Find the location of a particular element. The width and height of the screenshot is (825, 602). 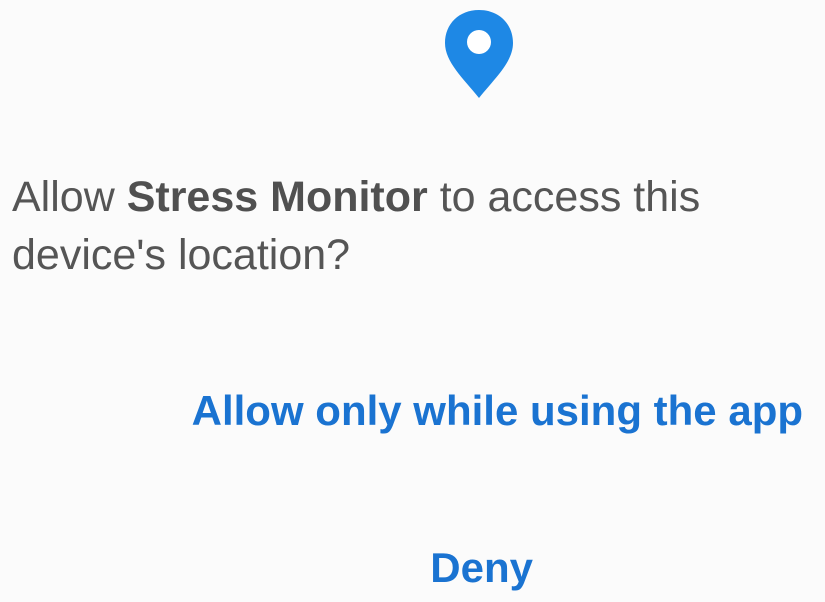

message-prefix: Allow is located at coordinates (69, 197).